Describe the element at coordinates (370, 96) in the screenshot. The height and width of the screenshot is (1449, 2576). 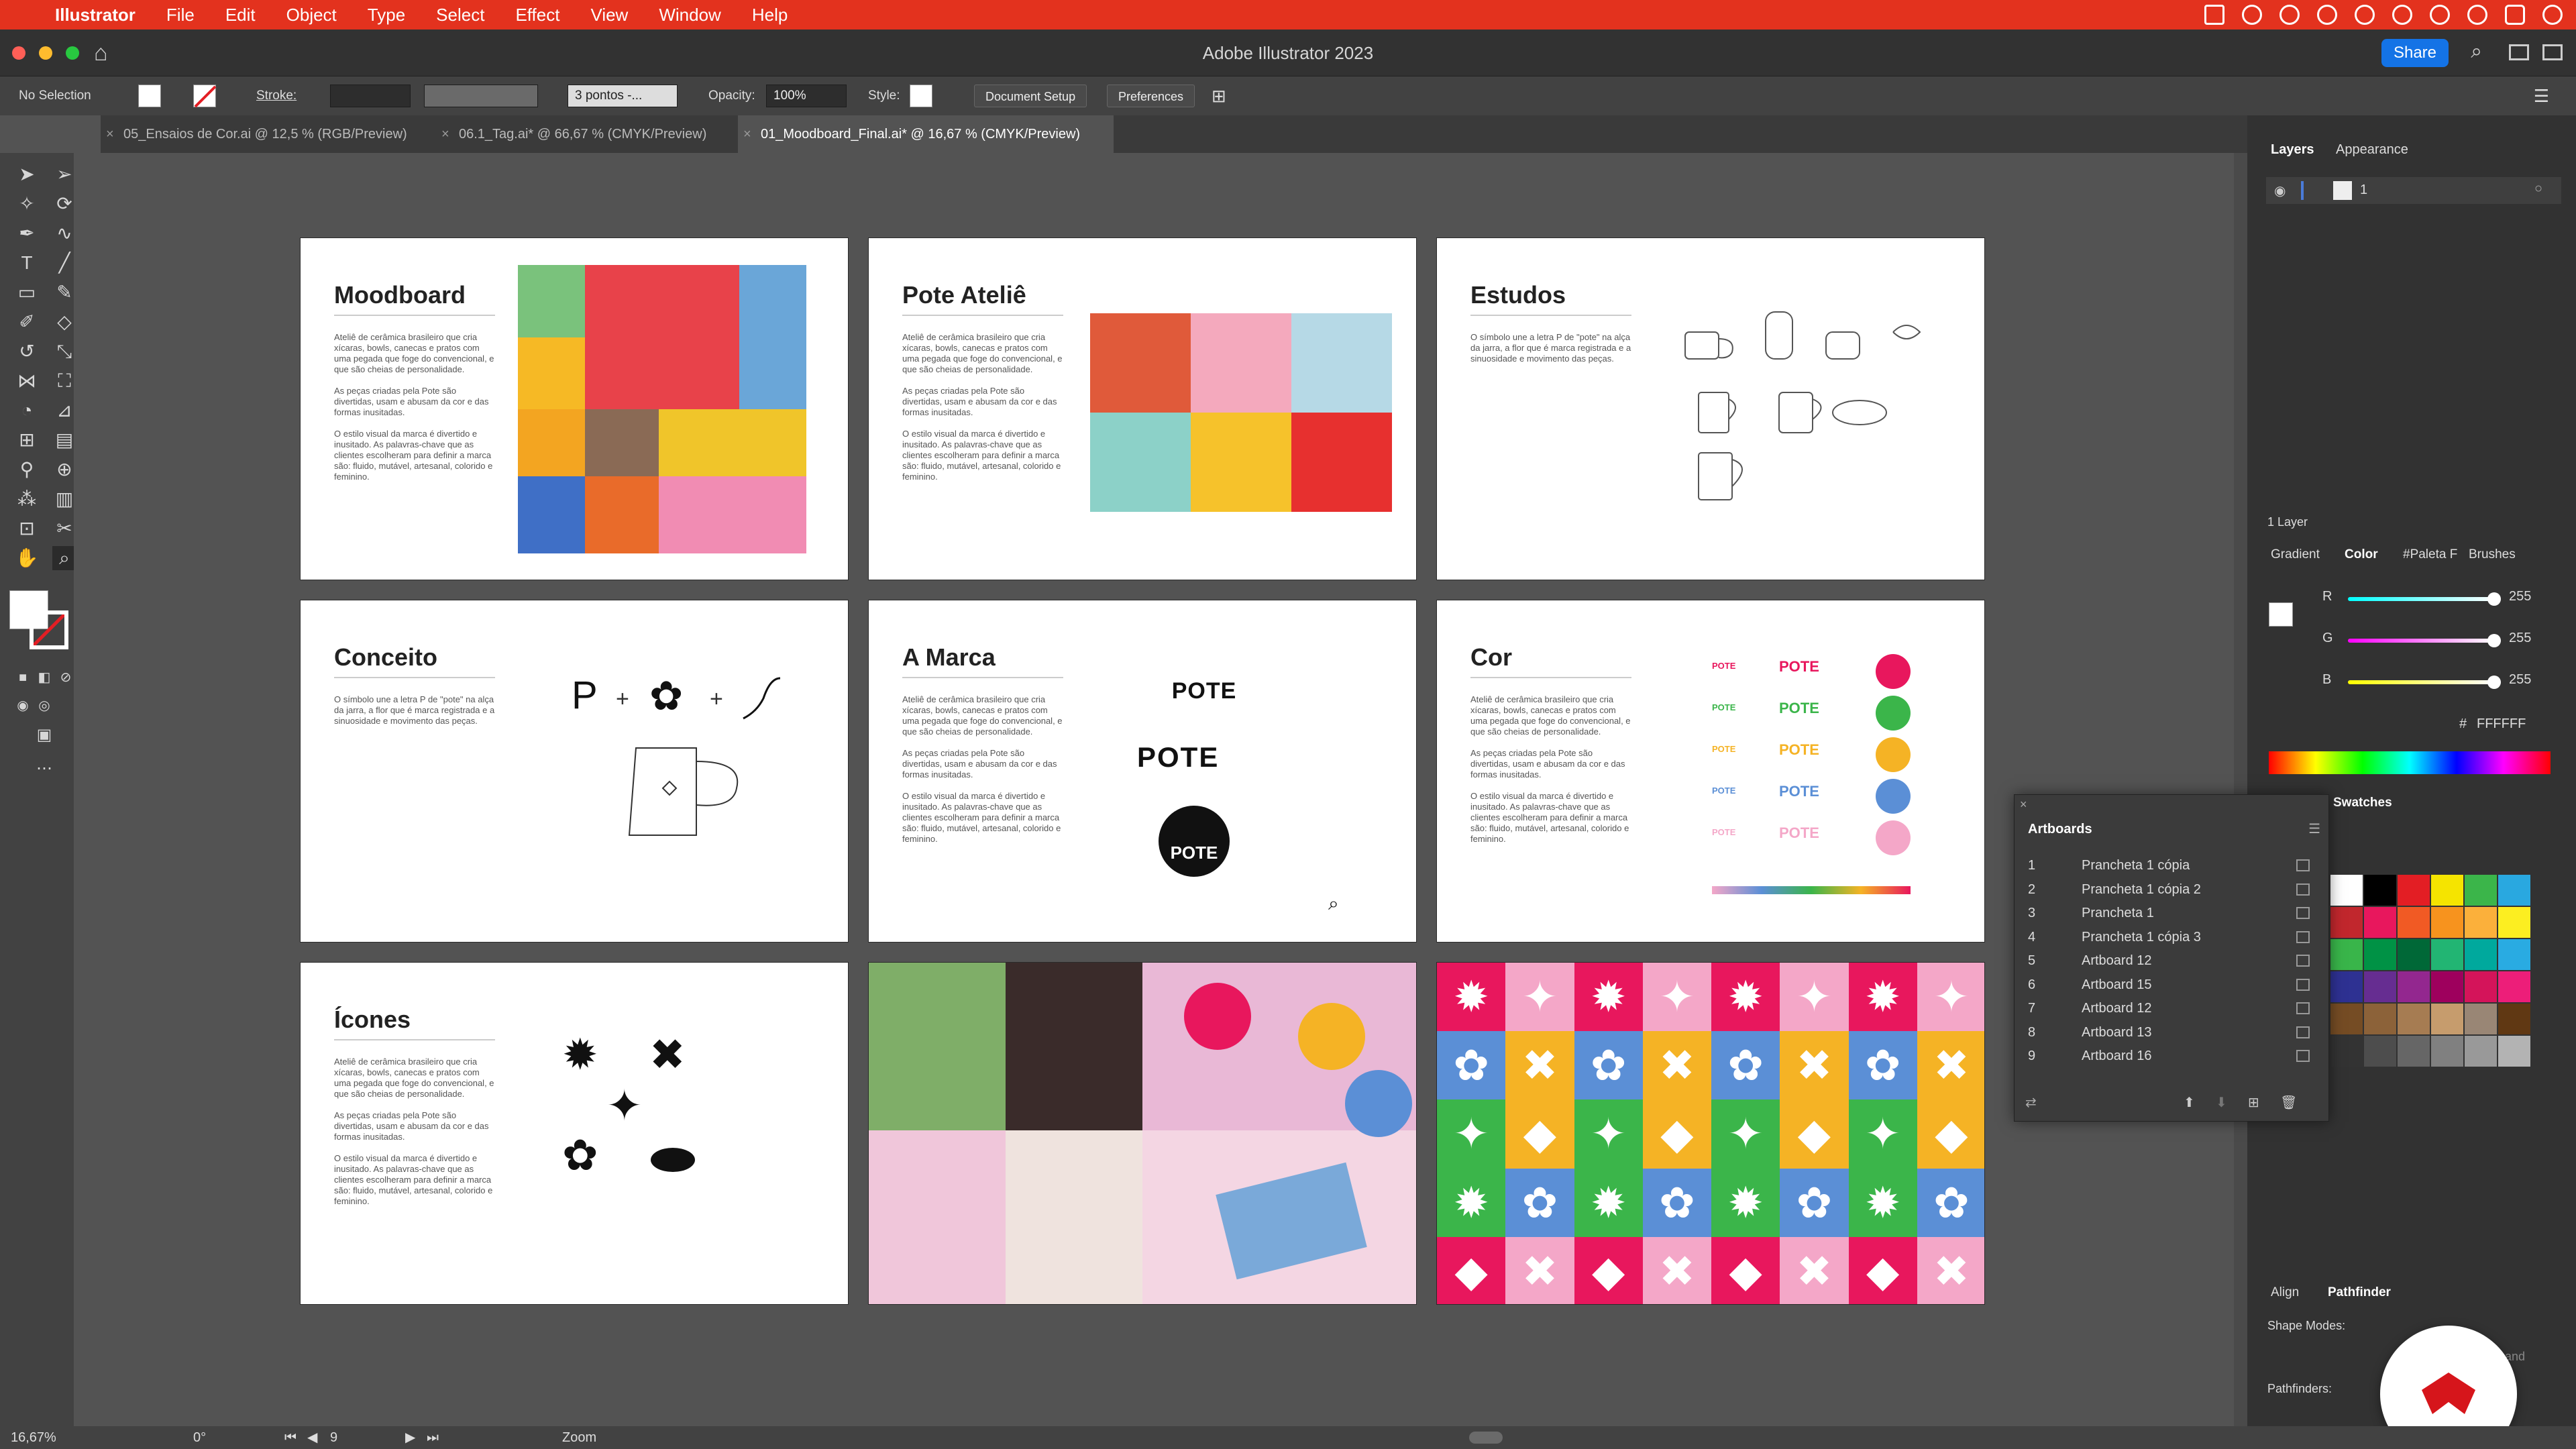
I see `stroke-weight-field` at that location.